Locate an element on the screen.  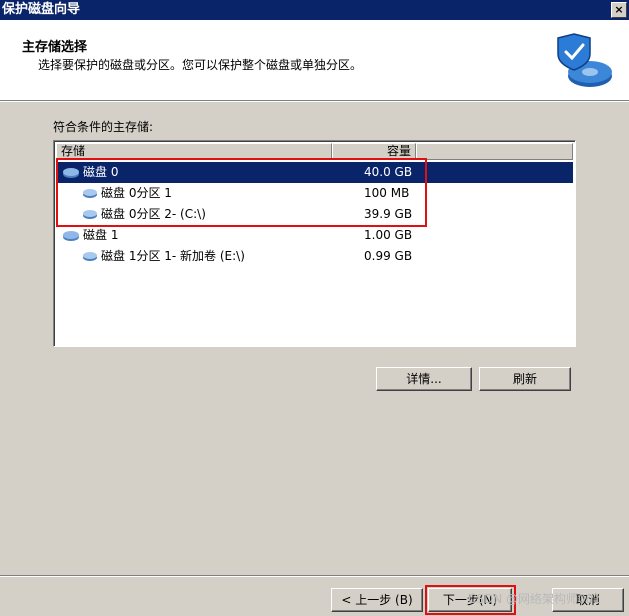
page-title: 主存储选择 is located at coordinates (55, 47).